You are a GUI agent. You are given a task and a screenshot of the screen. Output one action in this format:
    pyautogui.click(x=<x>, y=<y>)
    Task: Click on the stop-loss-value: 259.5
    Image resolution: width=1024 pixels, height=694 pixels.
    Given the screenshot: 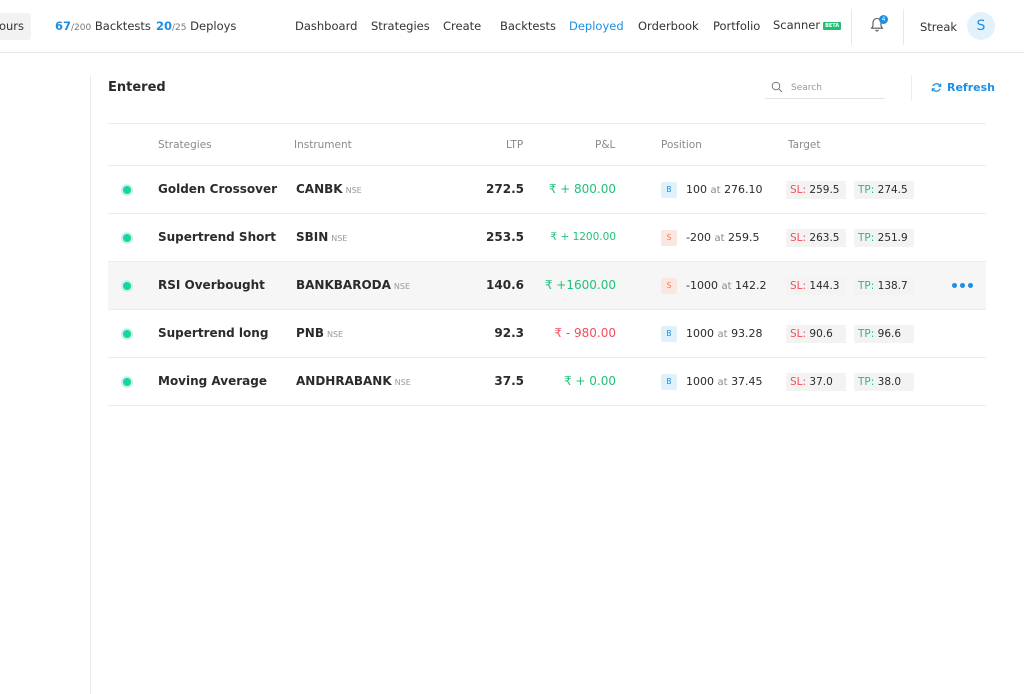 What is the action you would take?
    pyautogui.click(x=824, y=190)
    